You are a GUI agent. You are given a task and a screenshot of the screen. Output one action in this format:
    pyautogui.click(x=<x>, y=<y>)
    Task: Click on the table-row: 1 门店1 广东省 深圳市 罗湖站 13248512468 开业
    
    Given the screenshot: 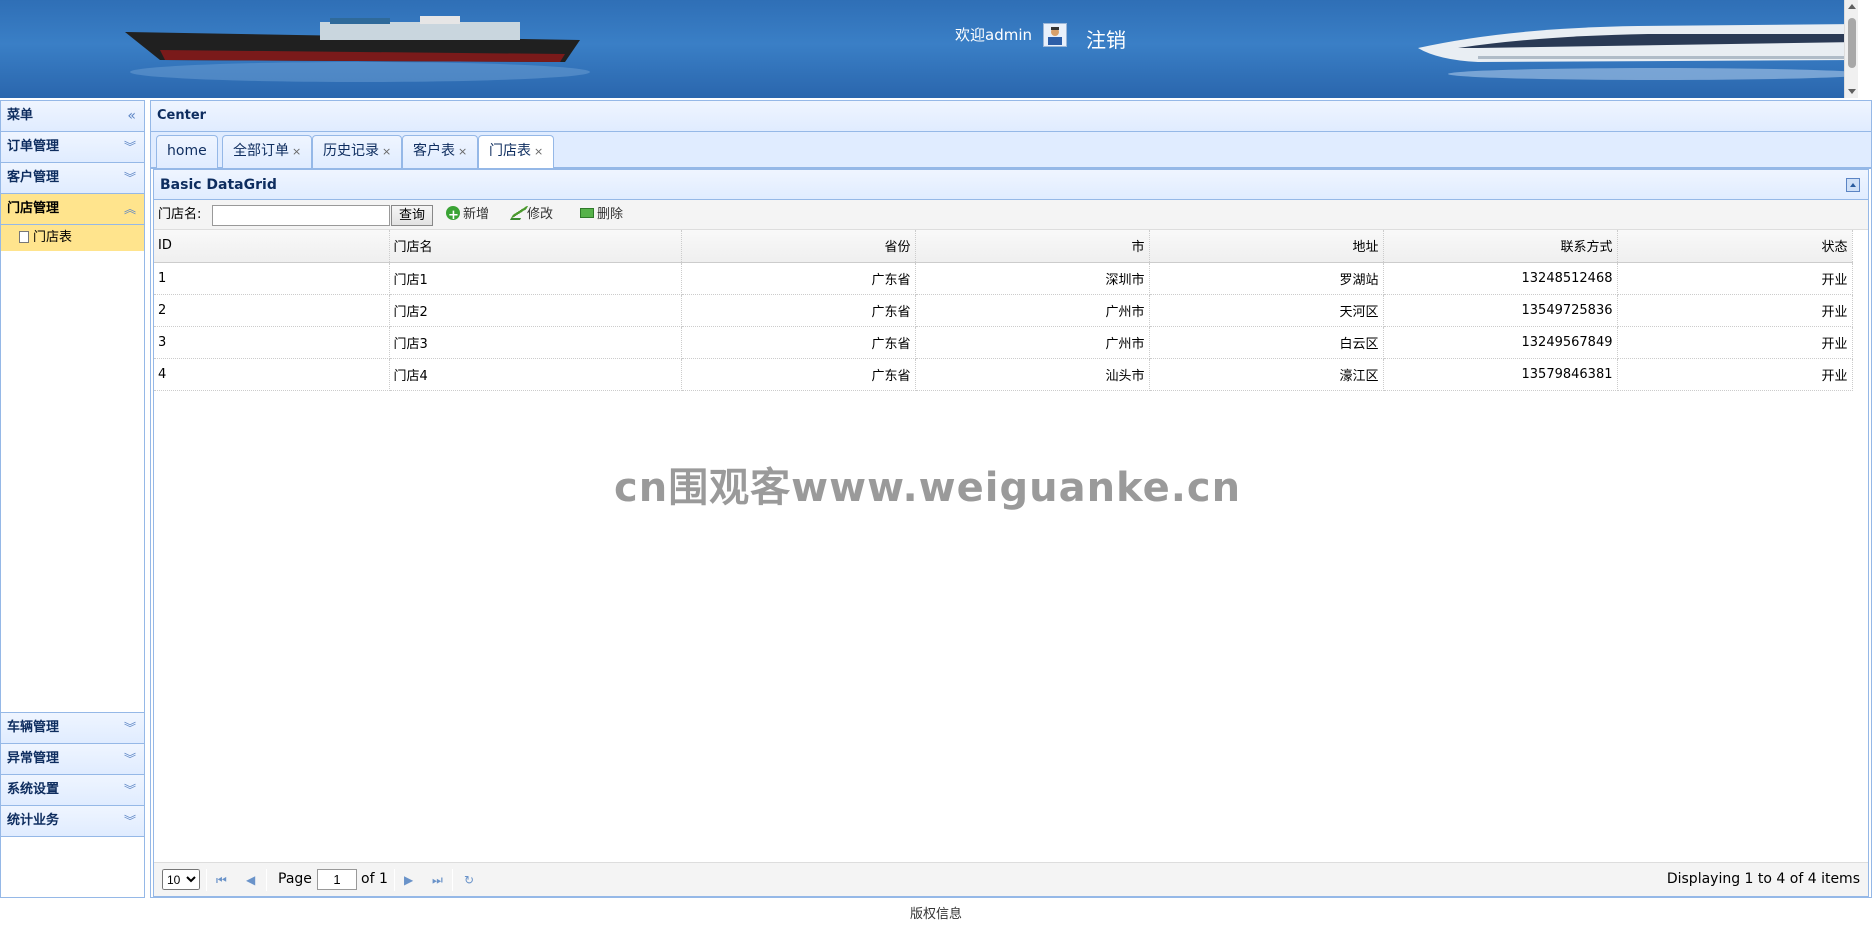 What is the action you would take?
    pyautogui.click(x=1003, y=278)
    